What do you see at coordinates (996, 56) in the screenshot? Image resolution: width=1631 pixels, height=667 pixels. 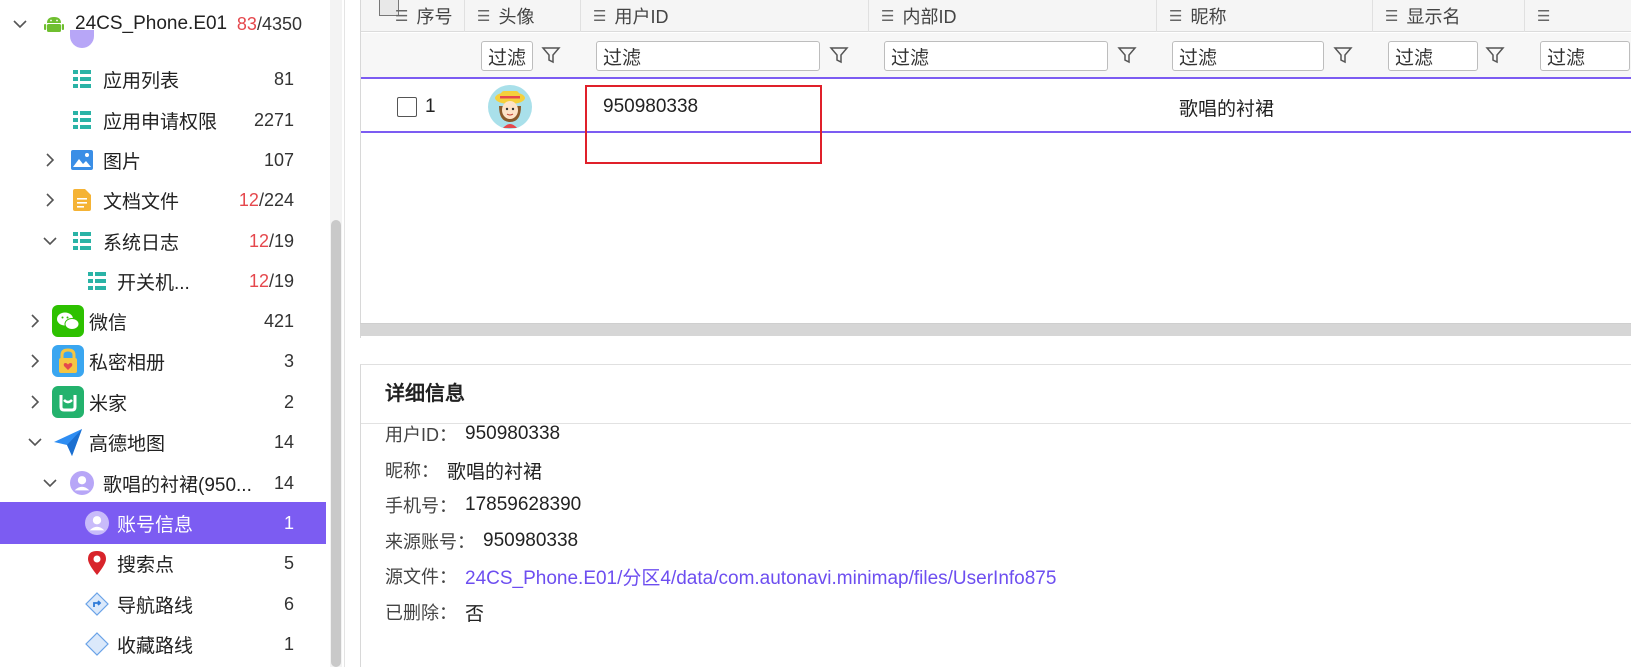 I see `filter-input-internal-id: 过滤` at bounding box center [996, 56].